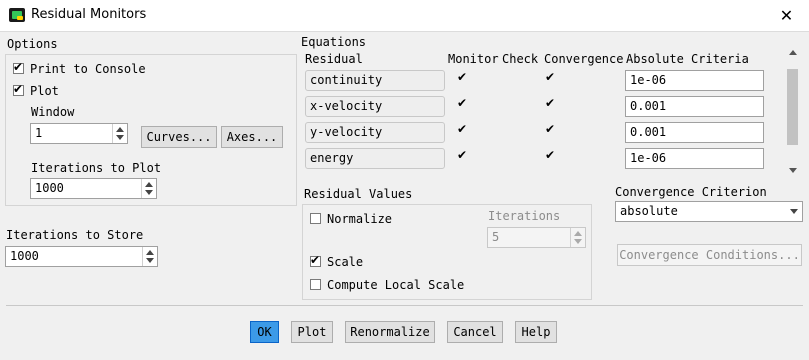 The width and height of the screenshot is (809, 360). What do you see at coordinates (691, 192) in the screenshot?
I see `convergence-criterion-heading: Convergence Criterion` at bounding box center [691, 192].